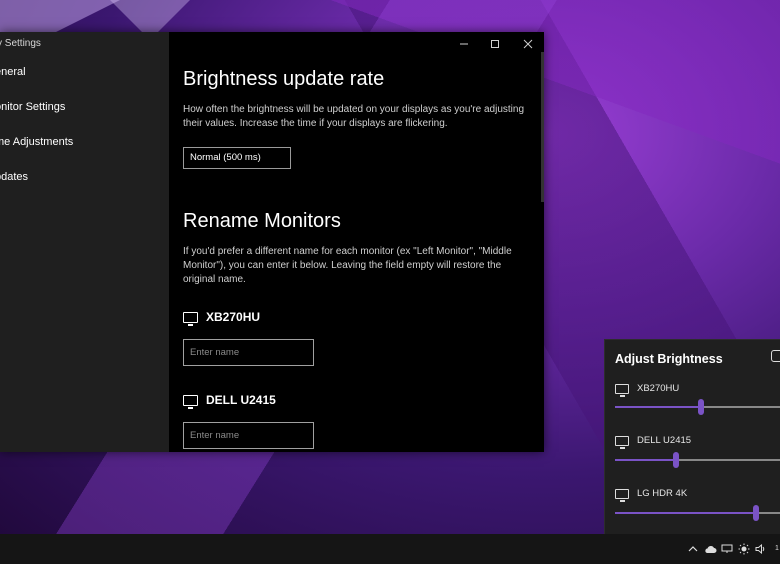  I want to click on rename-monitors-heading: Rename Monitors, so click(262, 221).